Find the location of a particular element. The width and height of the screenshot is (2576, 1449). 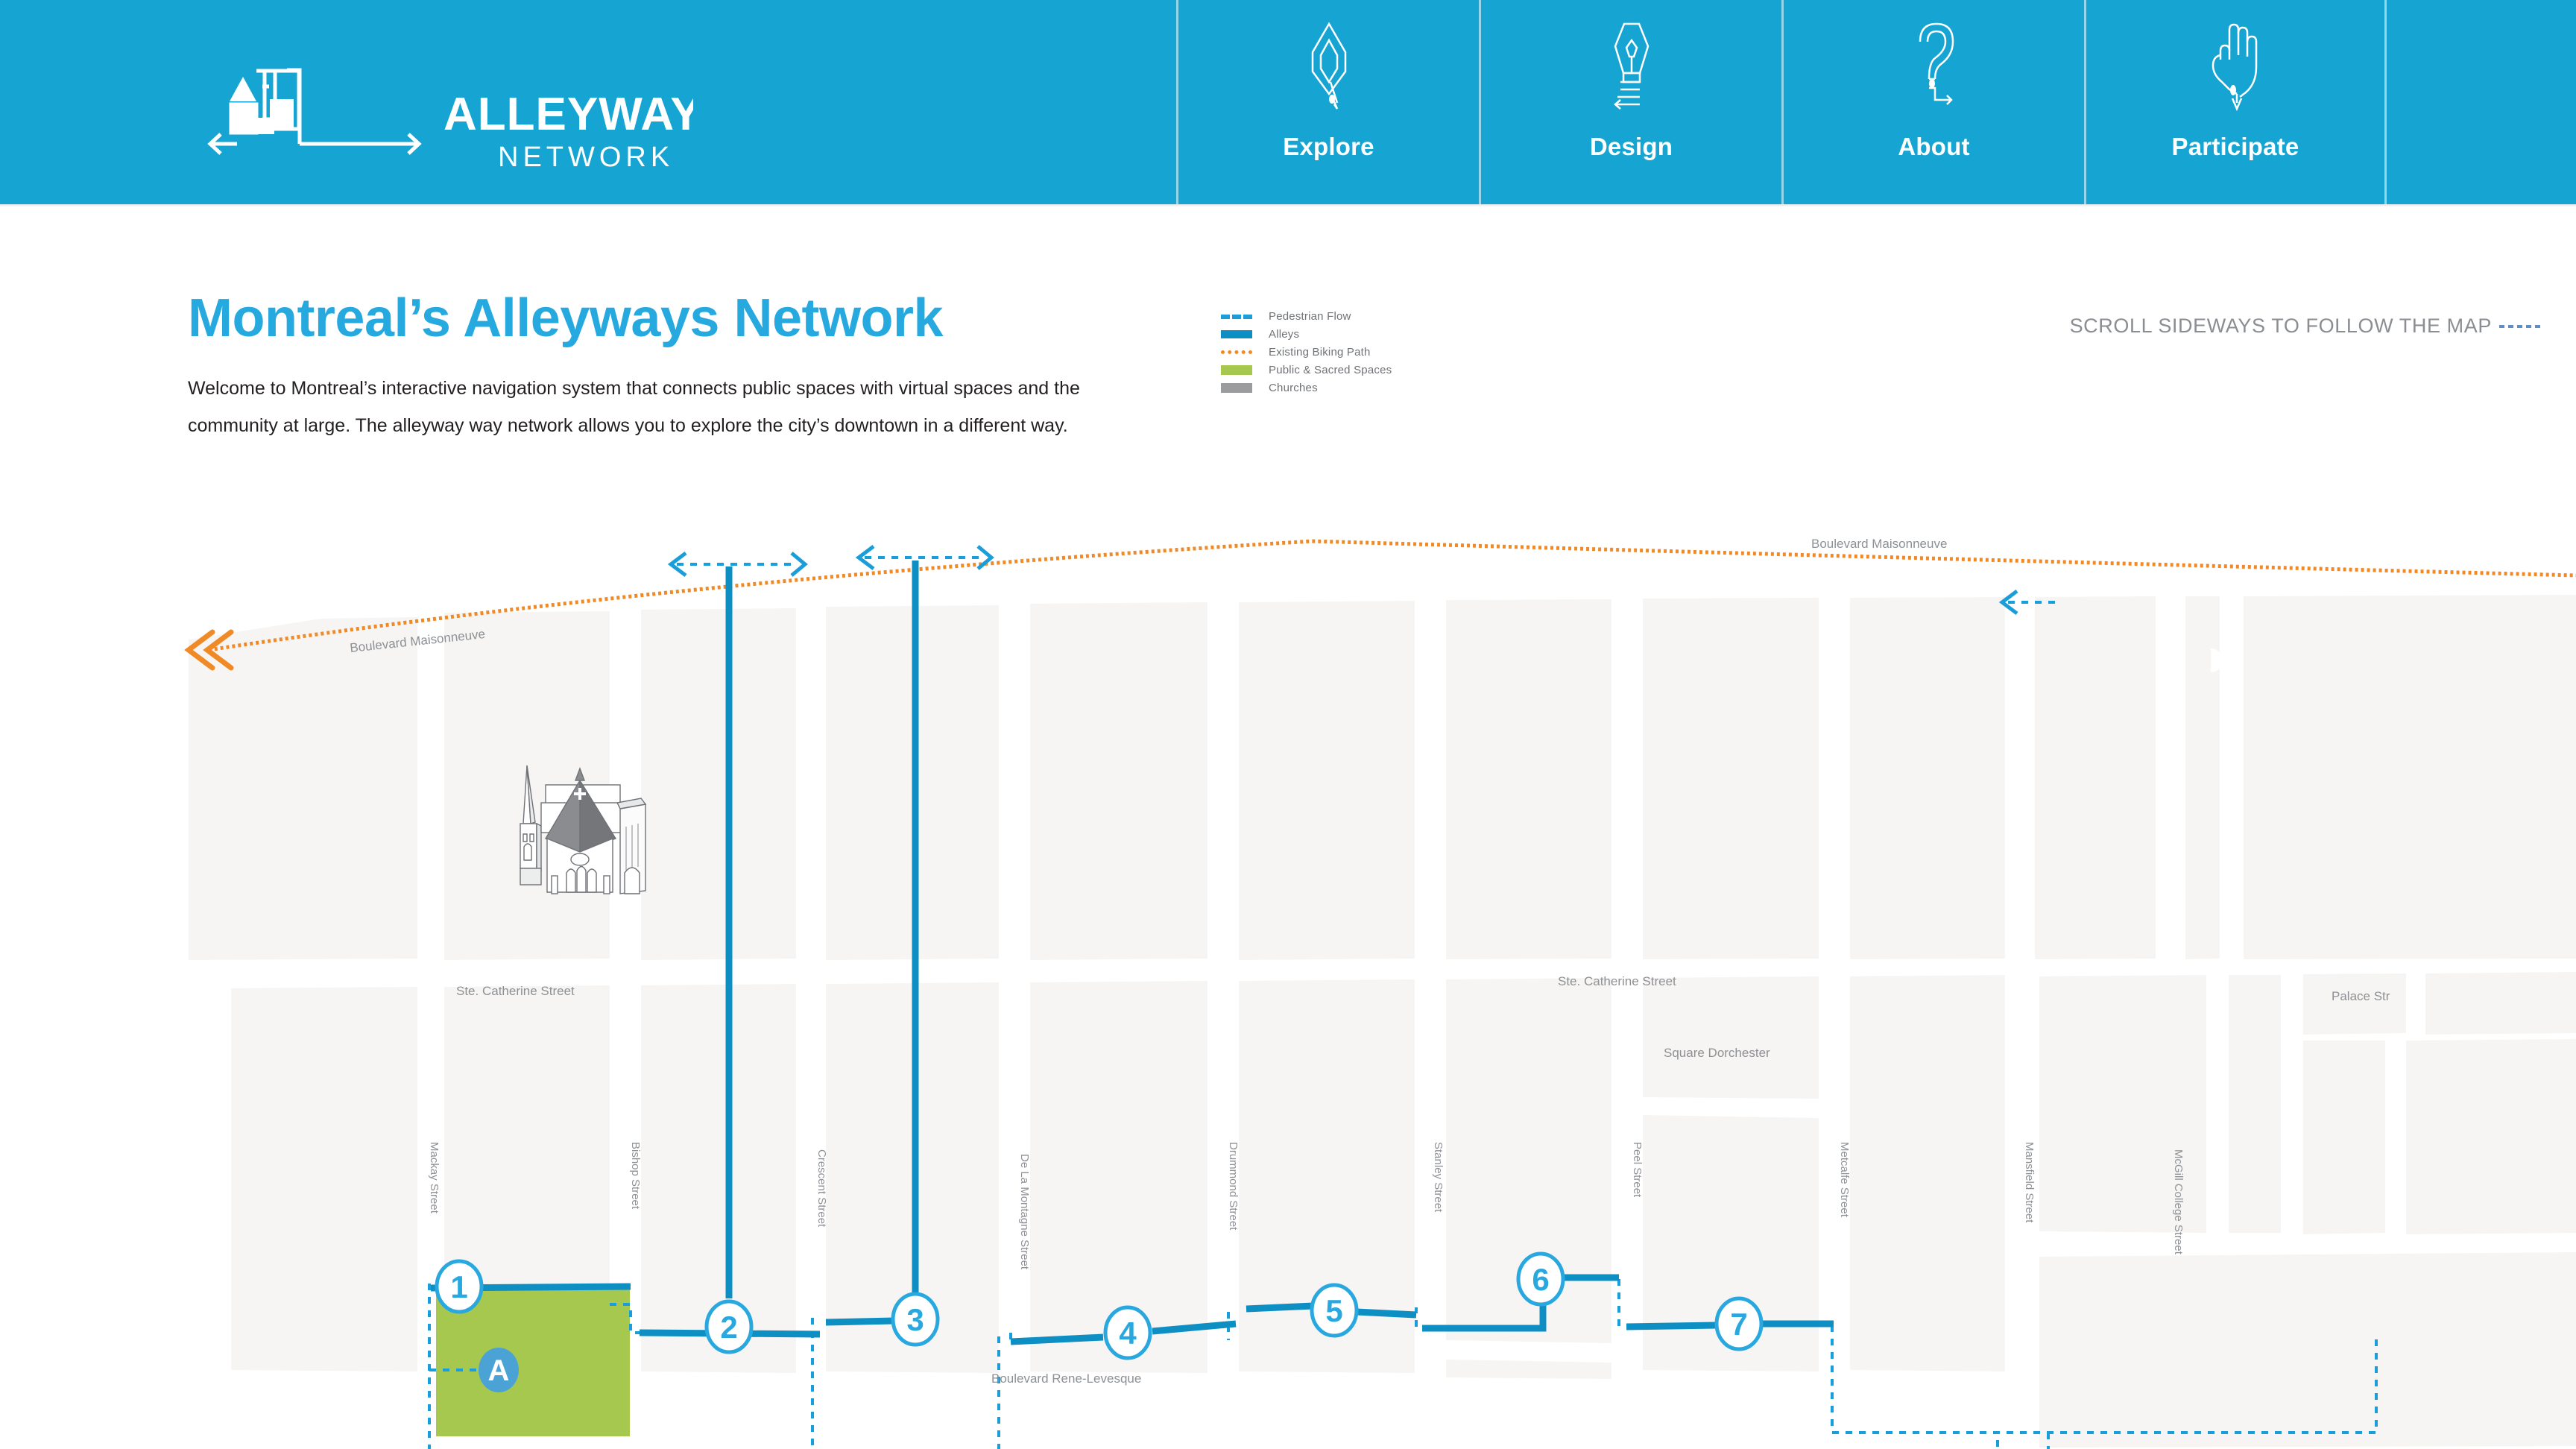

logo-subtitle: NETWORK is located at coordinates (586, 157).